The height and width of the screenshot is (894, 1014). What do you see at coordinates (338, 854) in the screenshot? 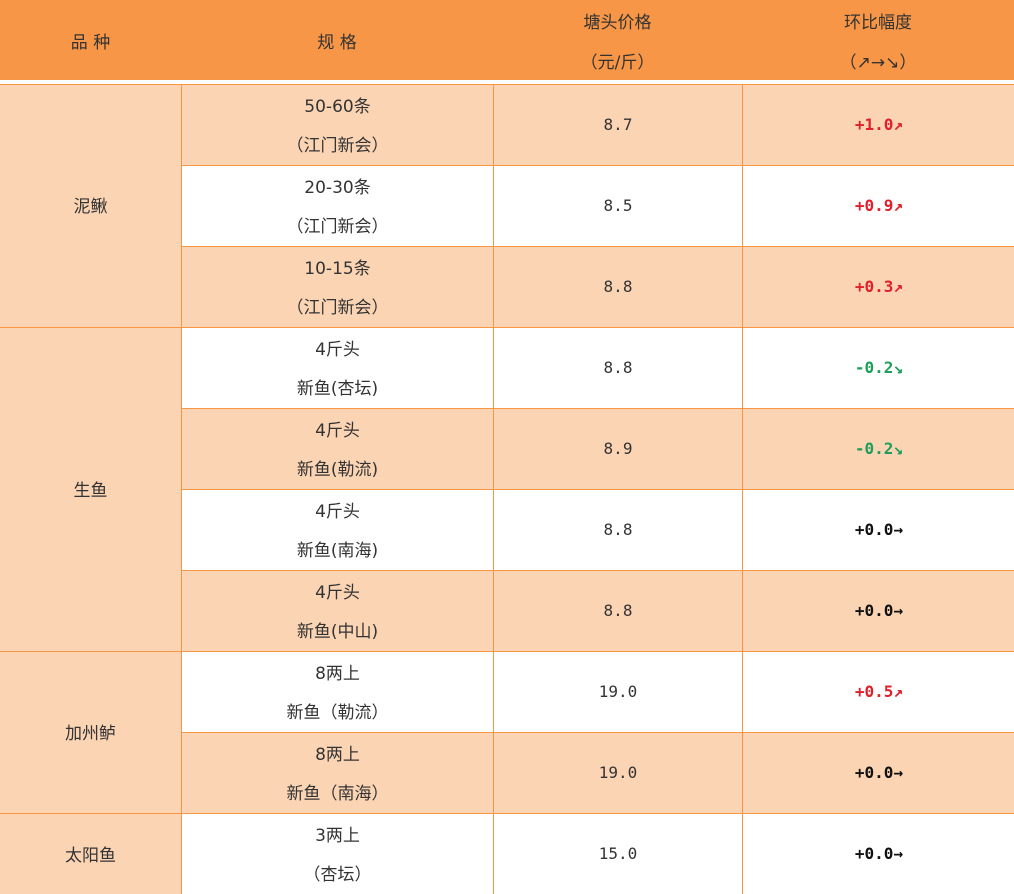
I see `spec-cell: 3两上 （杏坛）` at bounding box center [338, 854].